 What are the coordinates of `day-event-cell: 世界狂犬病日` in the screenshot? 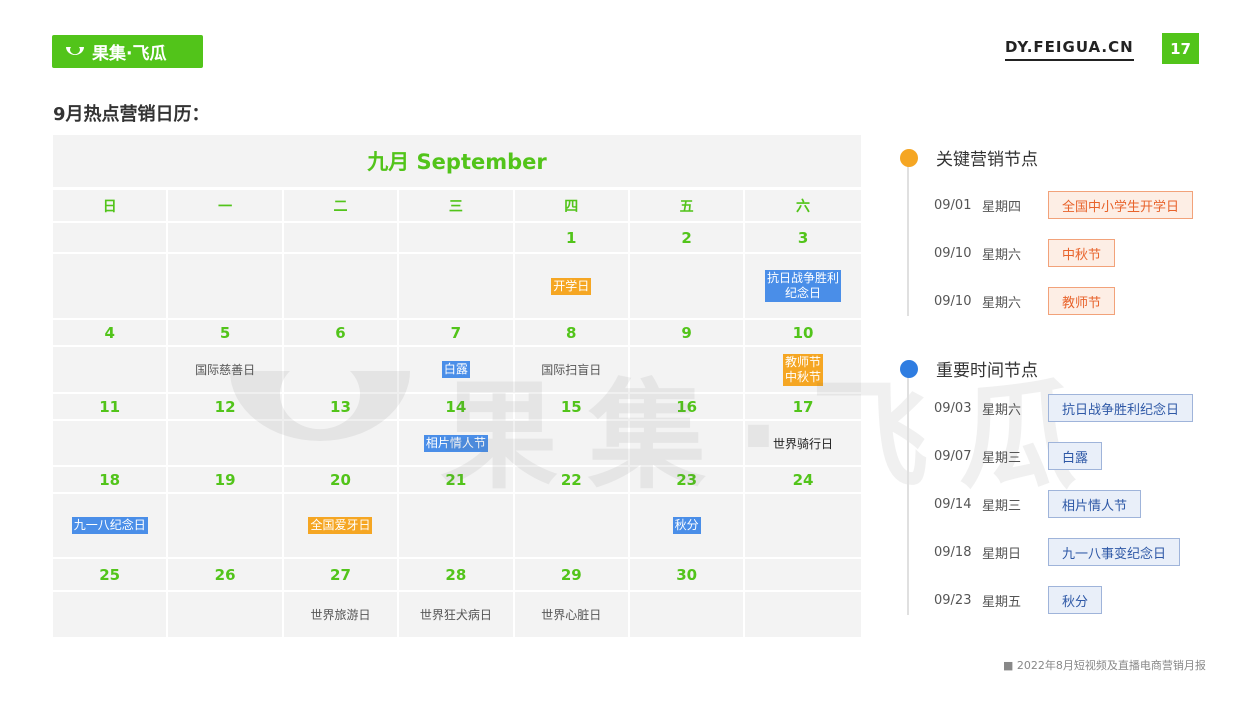 It's located at (457, 615).